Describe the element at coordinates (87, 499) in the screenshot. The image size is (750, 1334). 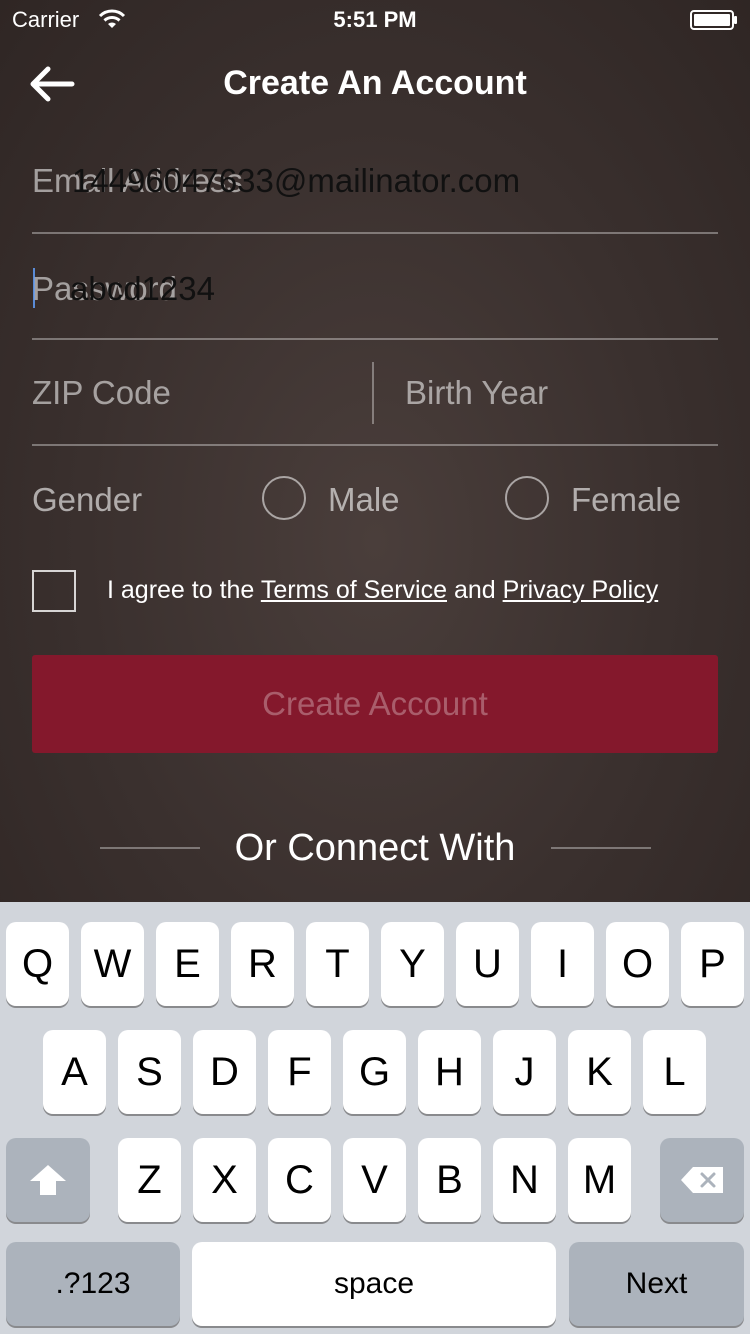
I see `gender-label: Gender` at that location.